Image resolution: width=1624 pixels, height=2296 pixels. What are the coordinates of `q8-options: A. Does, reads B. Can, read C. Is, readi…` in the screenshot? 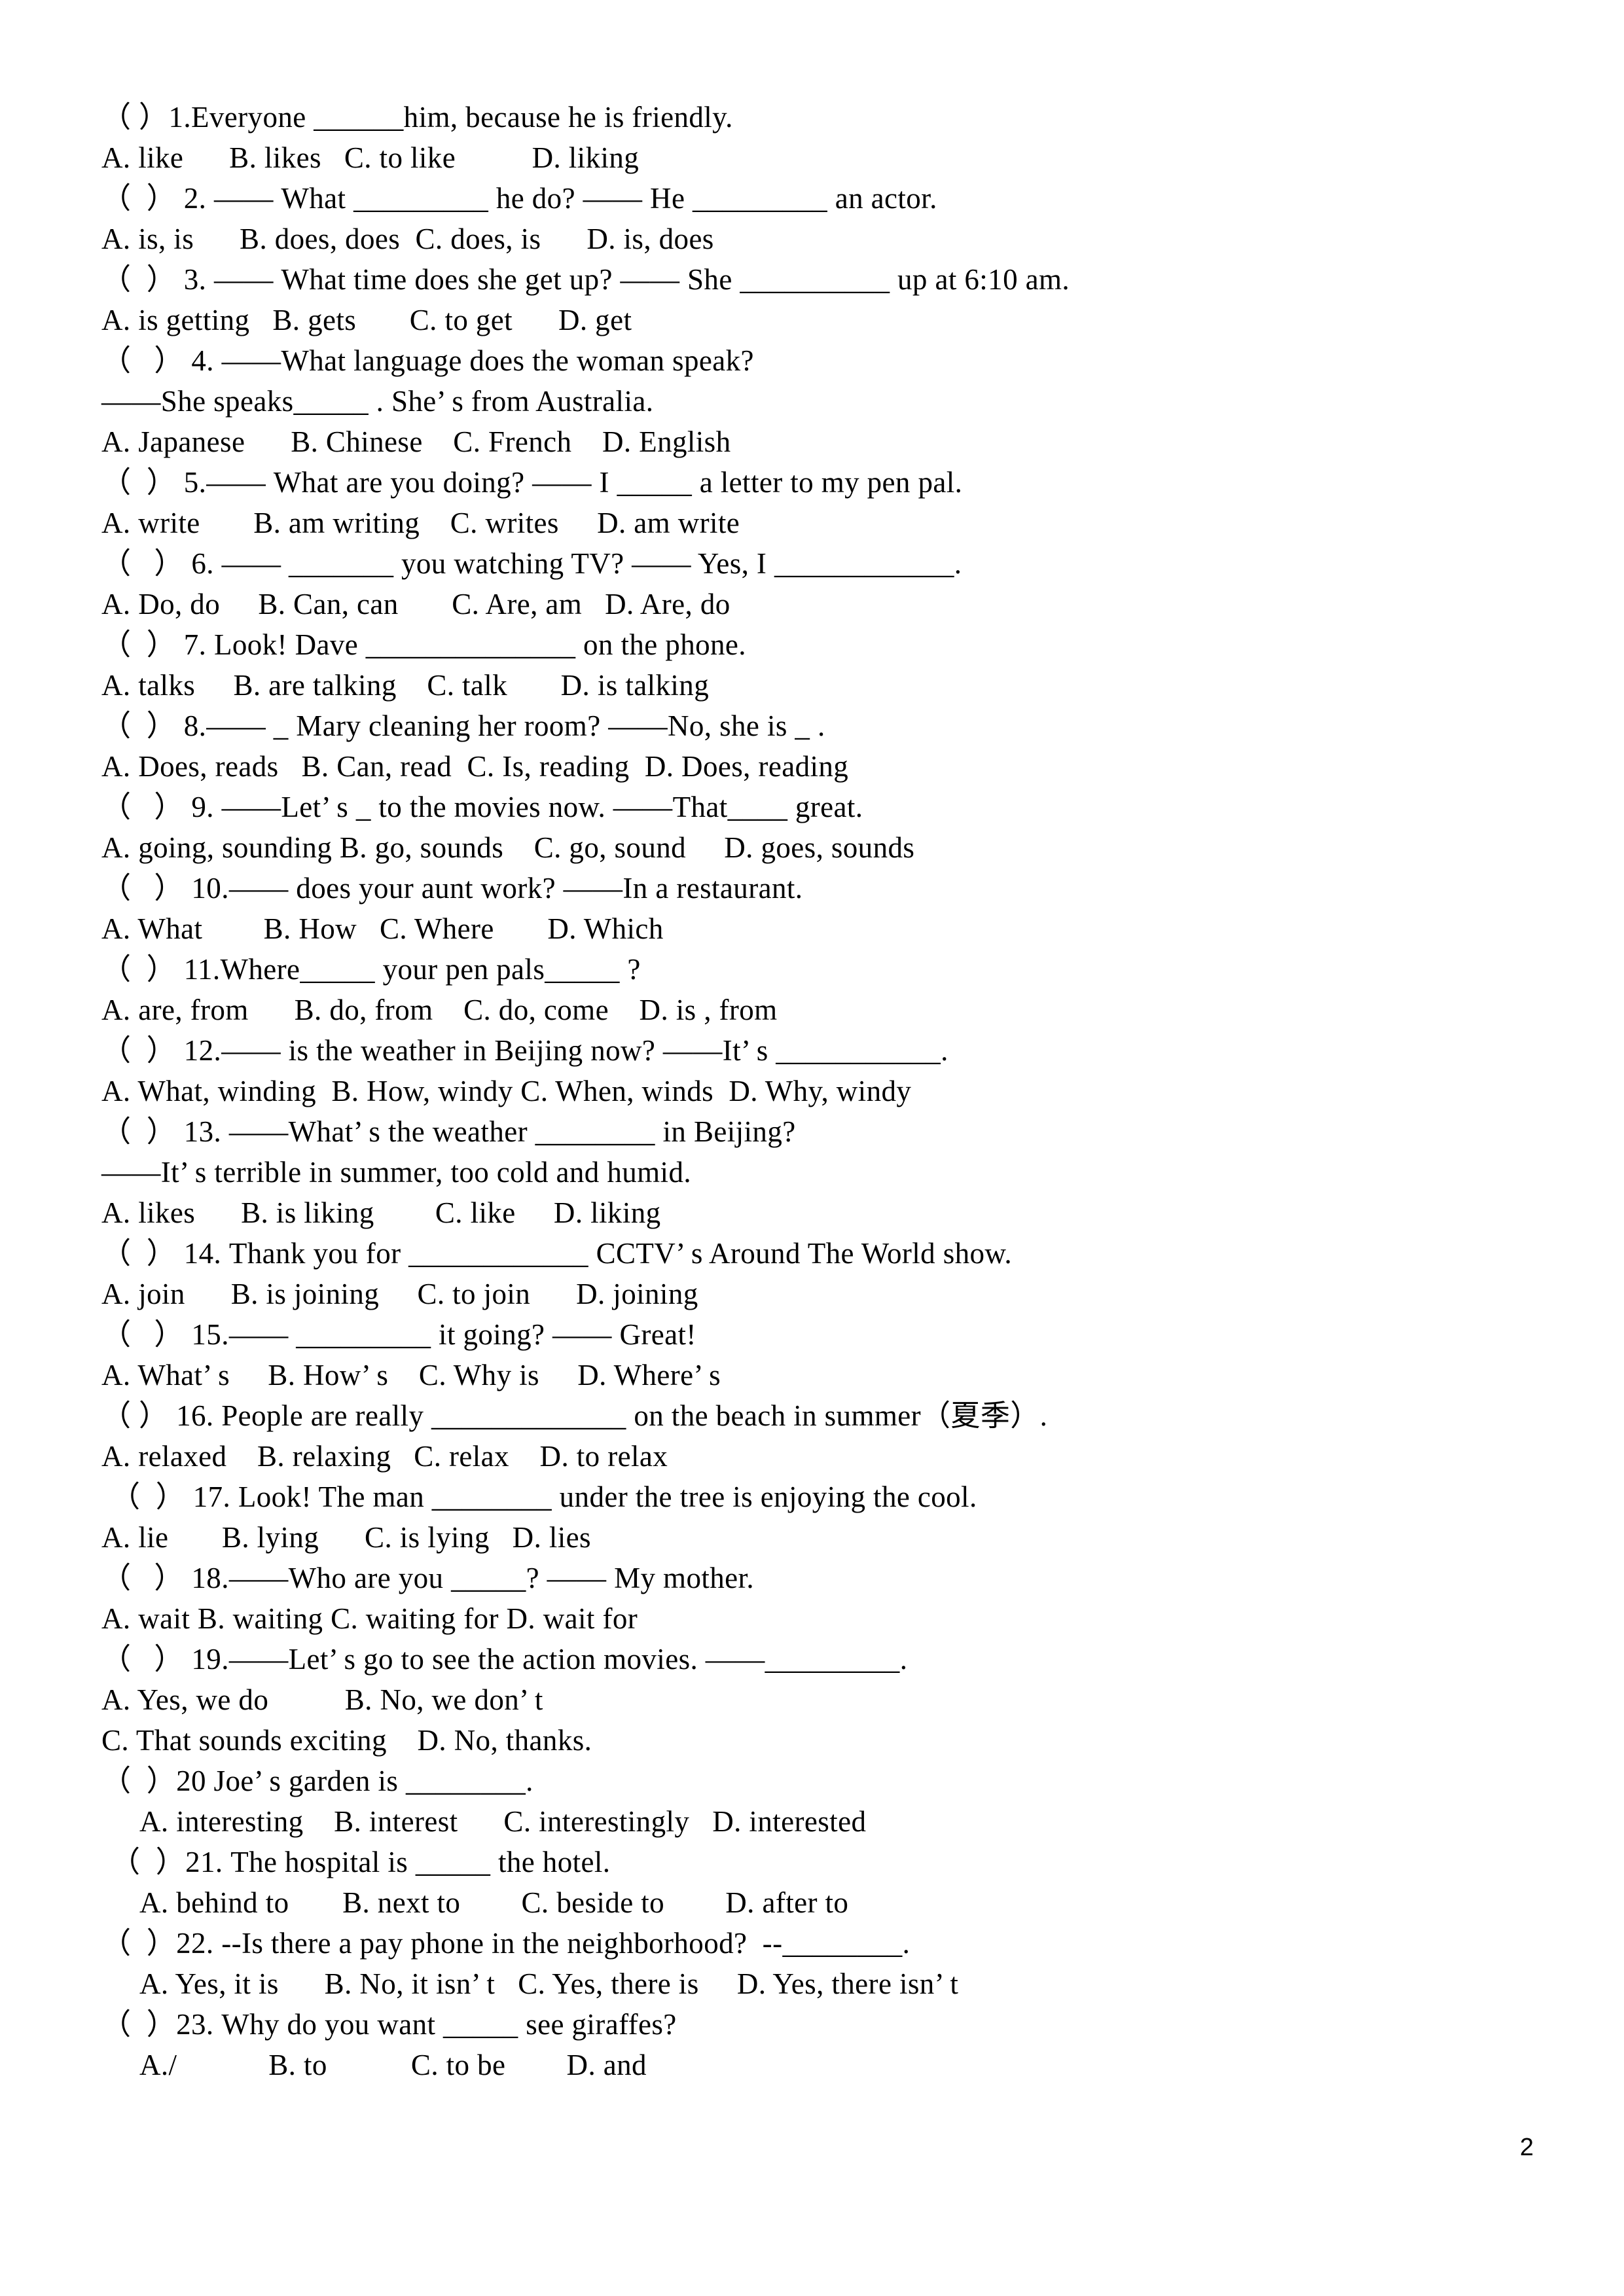 It's located at (475, 766).